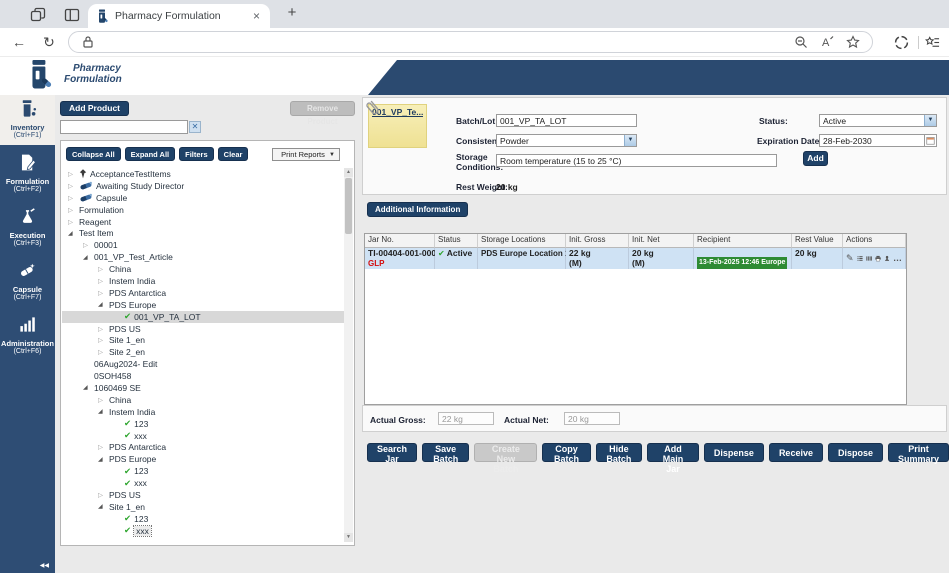  I want to click on collapse-all-button: Collapse All, so click(93, 154).